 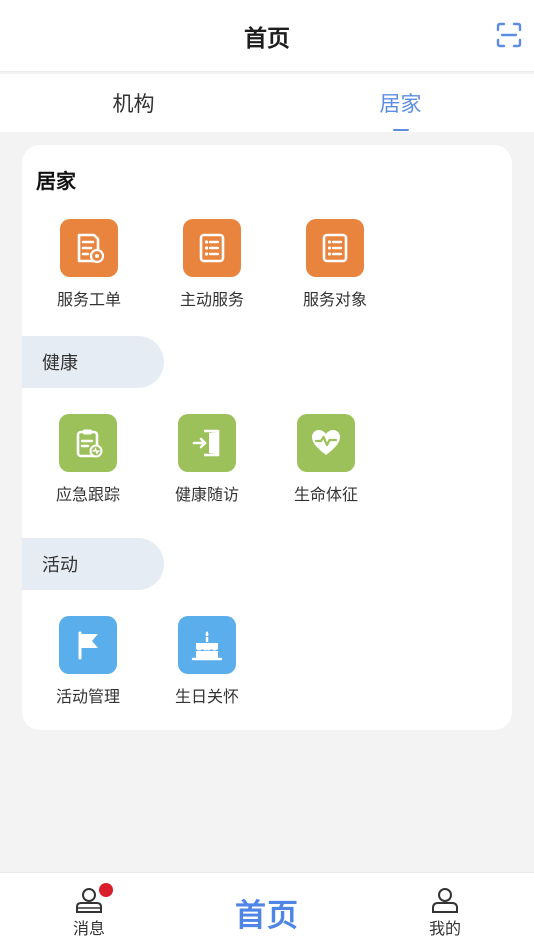 What do you see at coordinates (87, 494) in the screenshot?
I see `grid-item-label: 应急跟踪` at bounding box center [87, 494].